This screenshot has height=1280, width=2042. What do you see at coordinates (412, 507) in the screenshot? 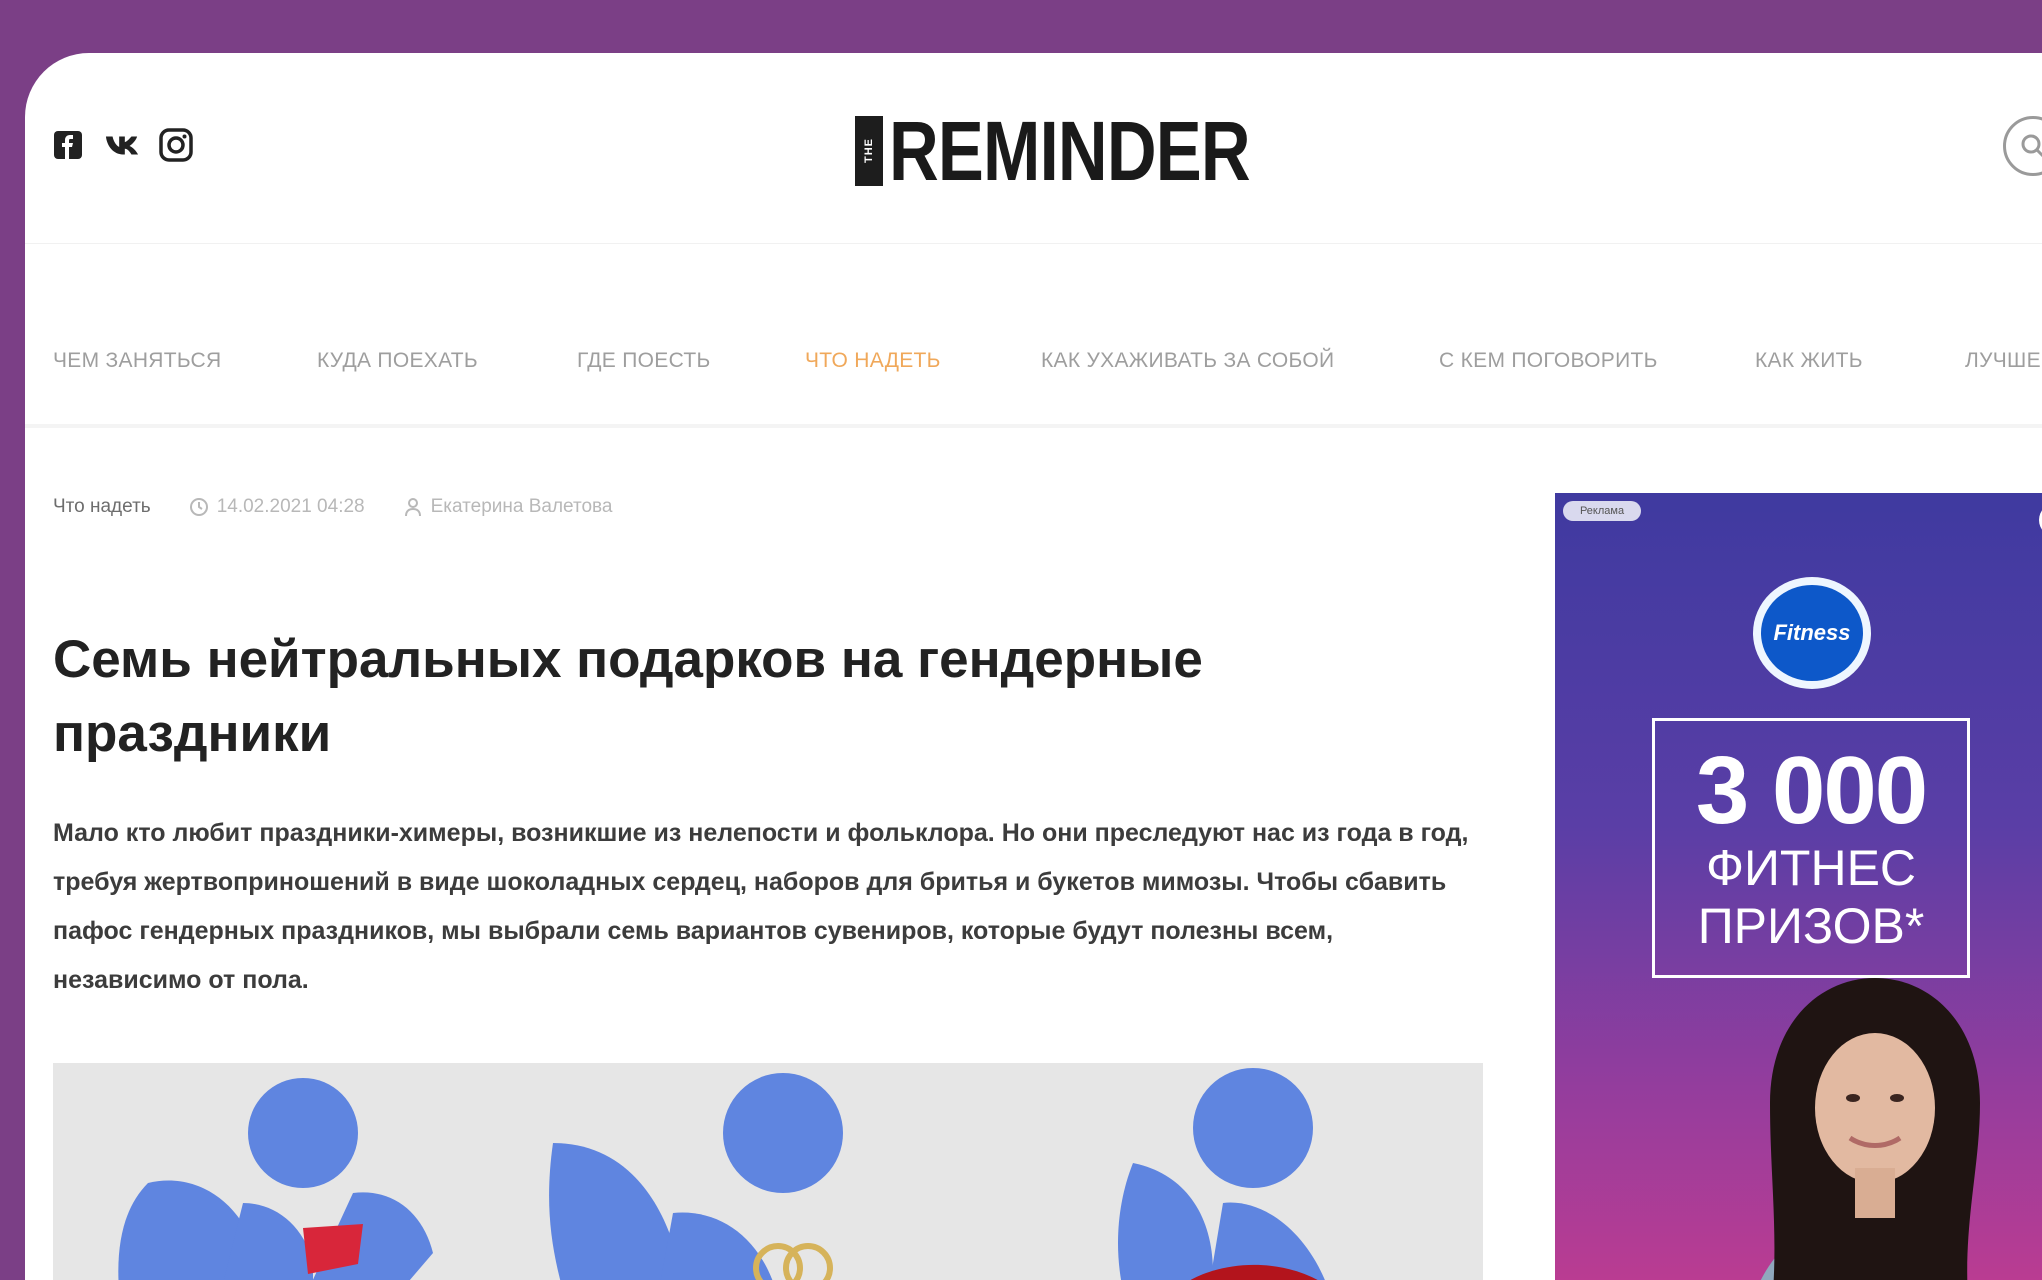
I see `author-icon` at bounding box center [412, 507].